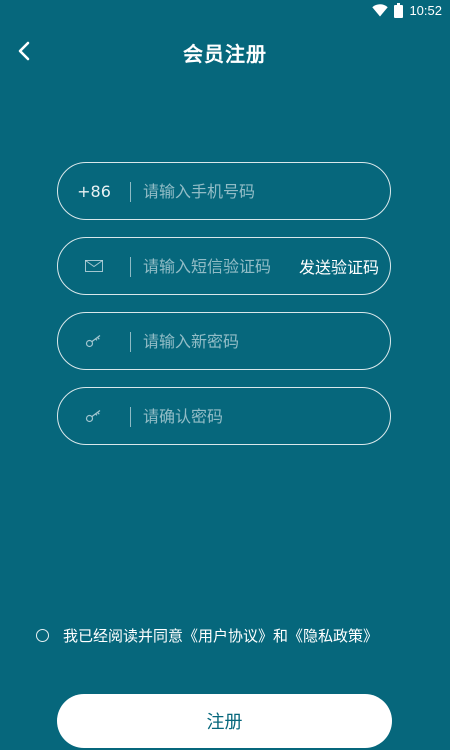 Image resolution: width=450 pixels, height=750 pixels. What do you see at coordinates (94, 191) in the screenshot?
I see `country-code: +86` at bounding box center [94, 191].